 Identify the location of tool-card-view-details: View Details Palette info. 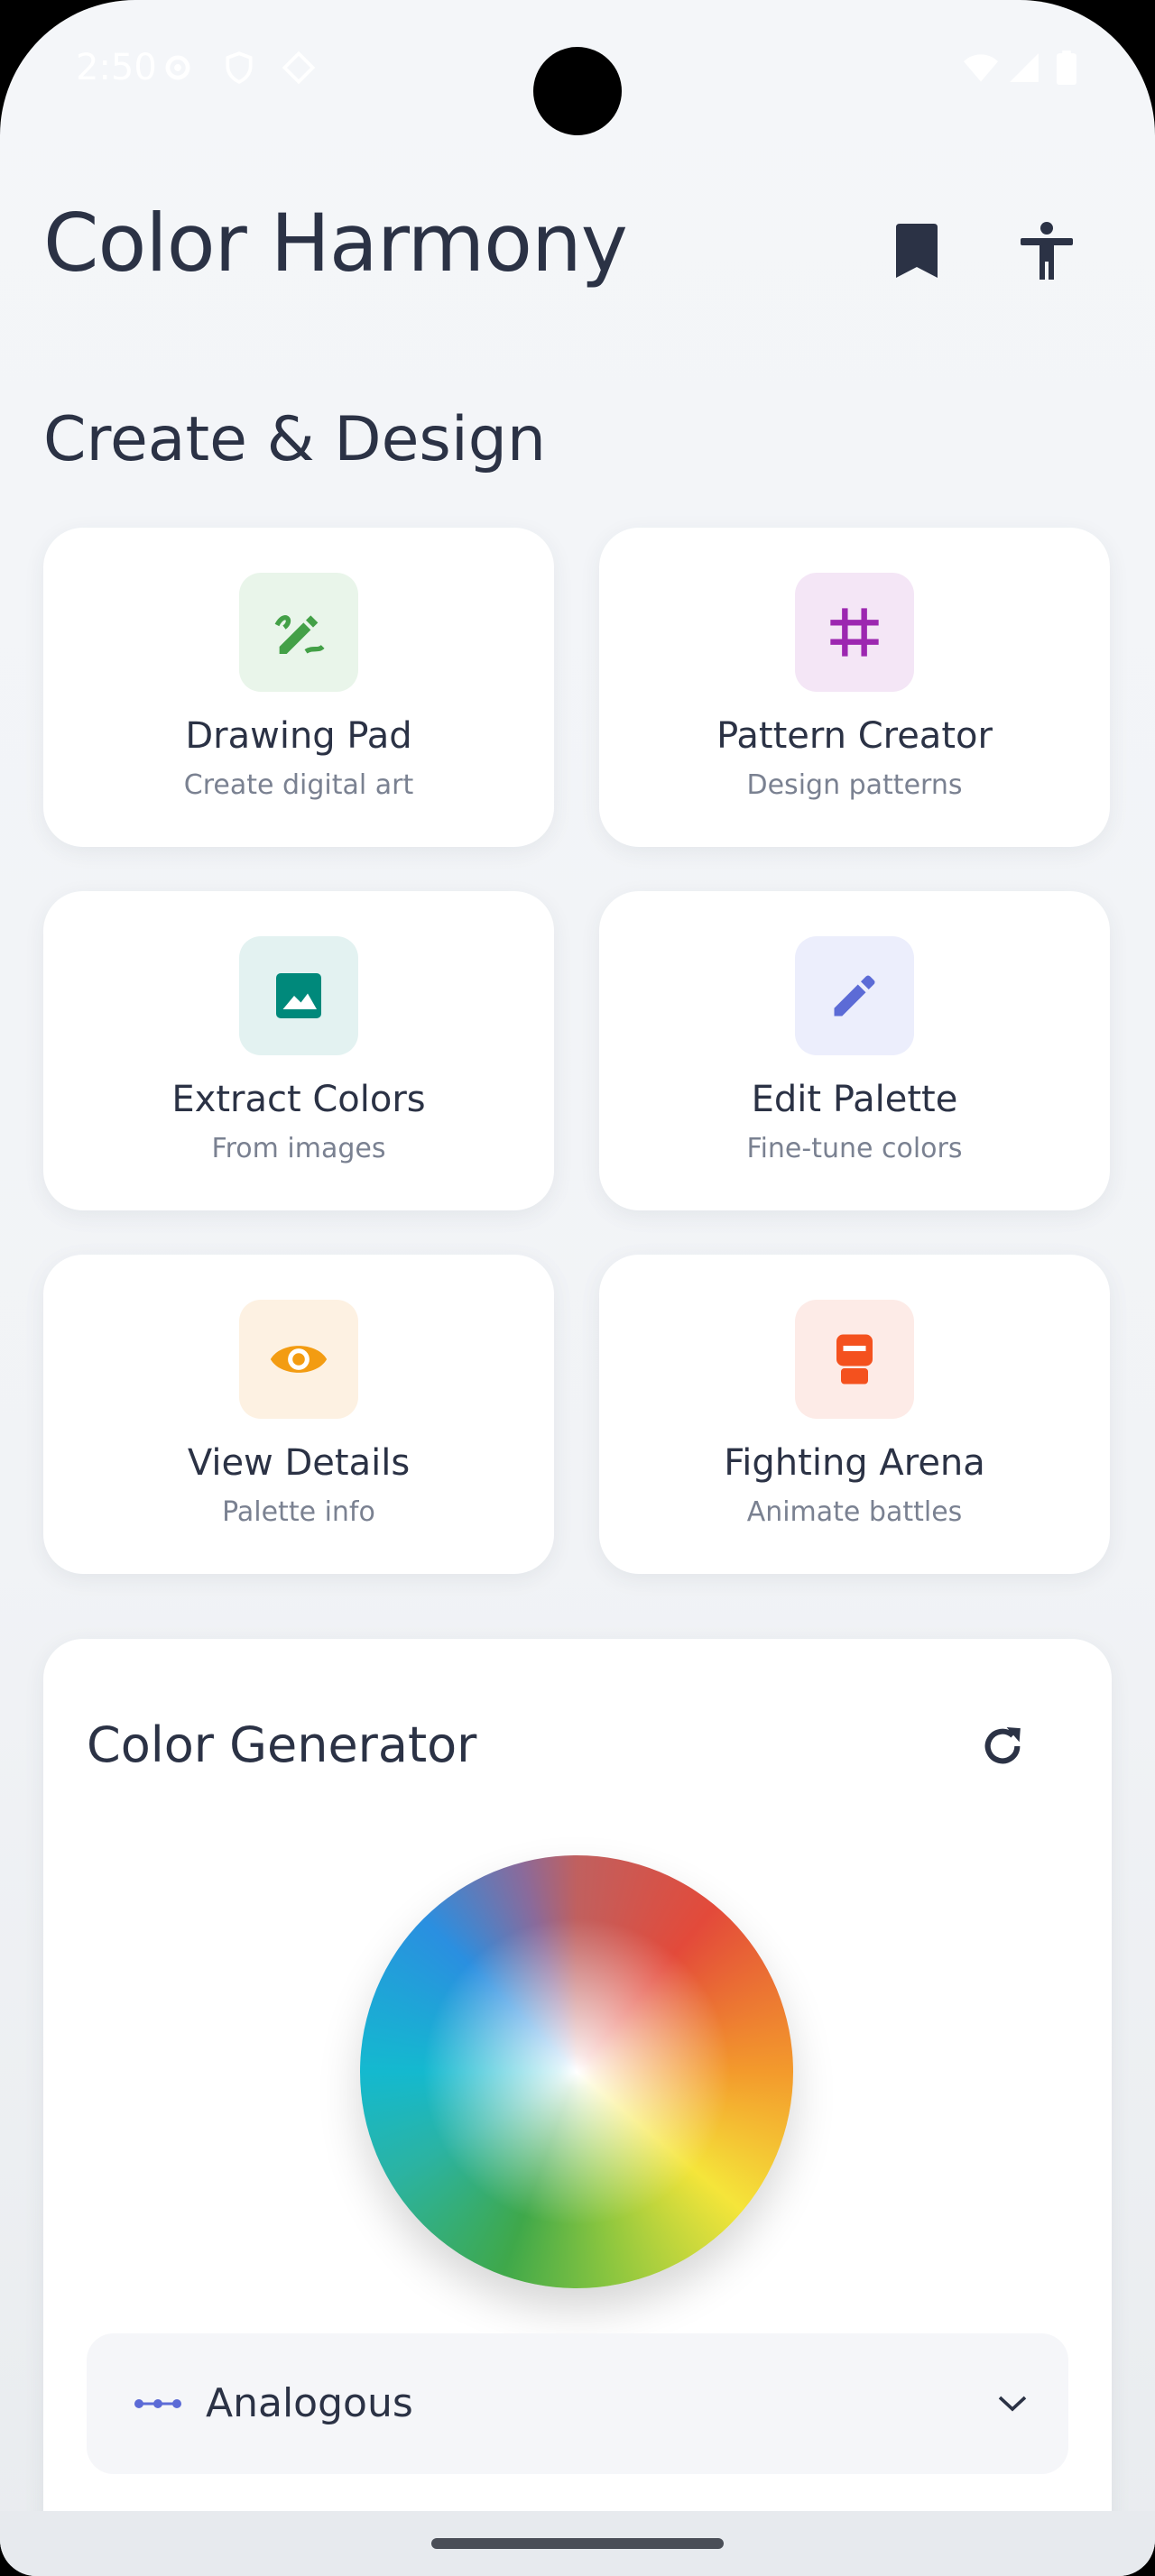
(298, 1414).